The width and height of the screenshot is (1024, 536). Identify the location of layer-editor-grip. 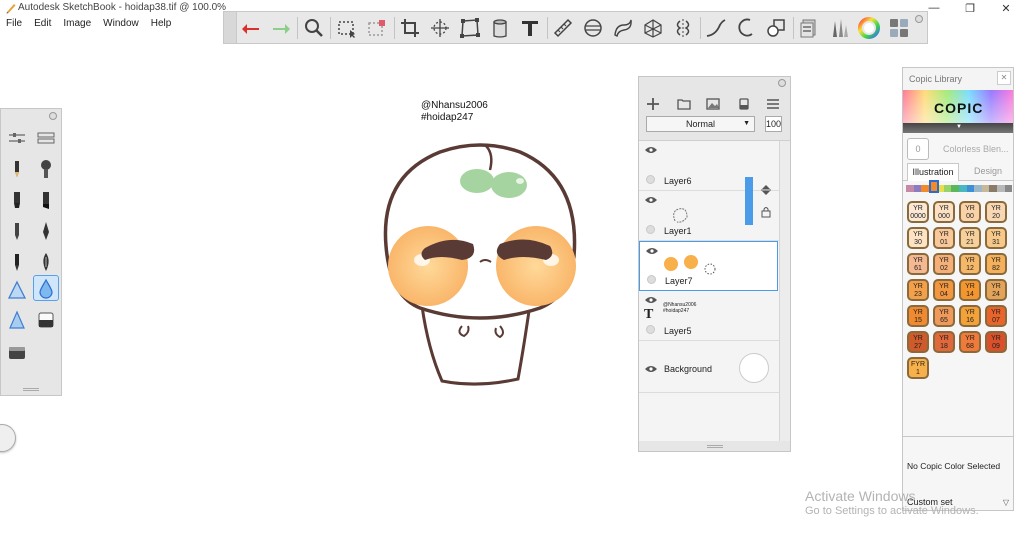
(715, 446).